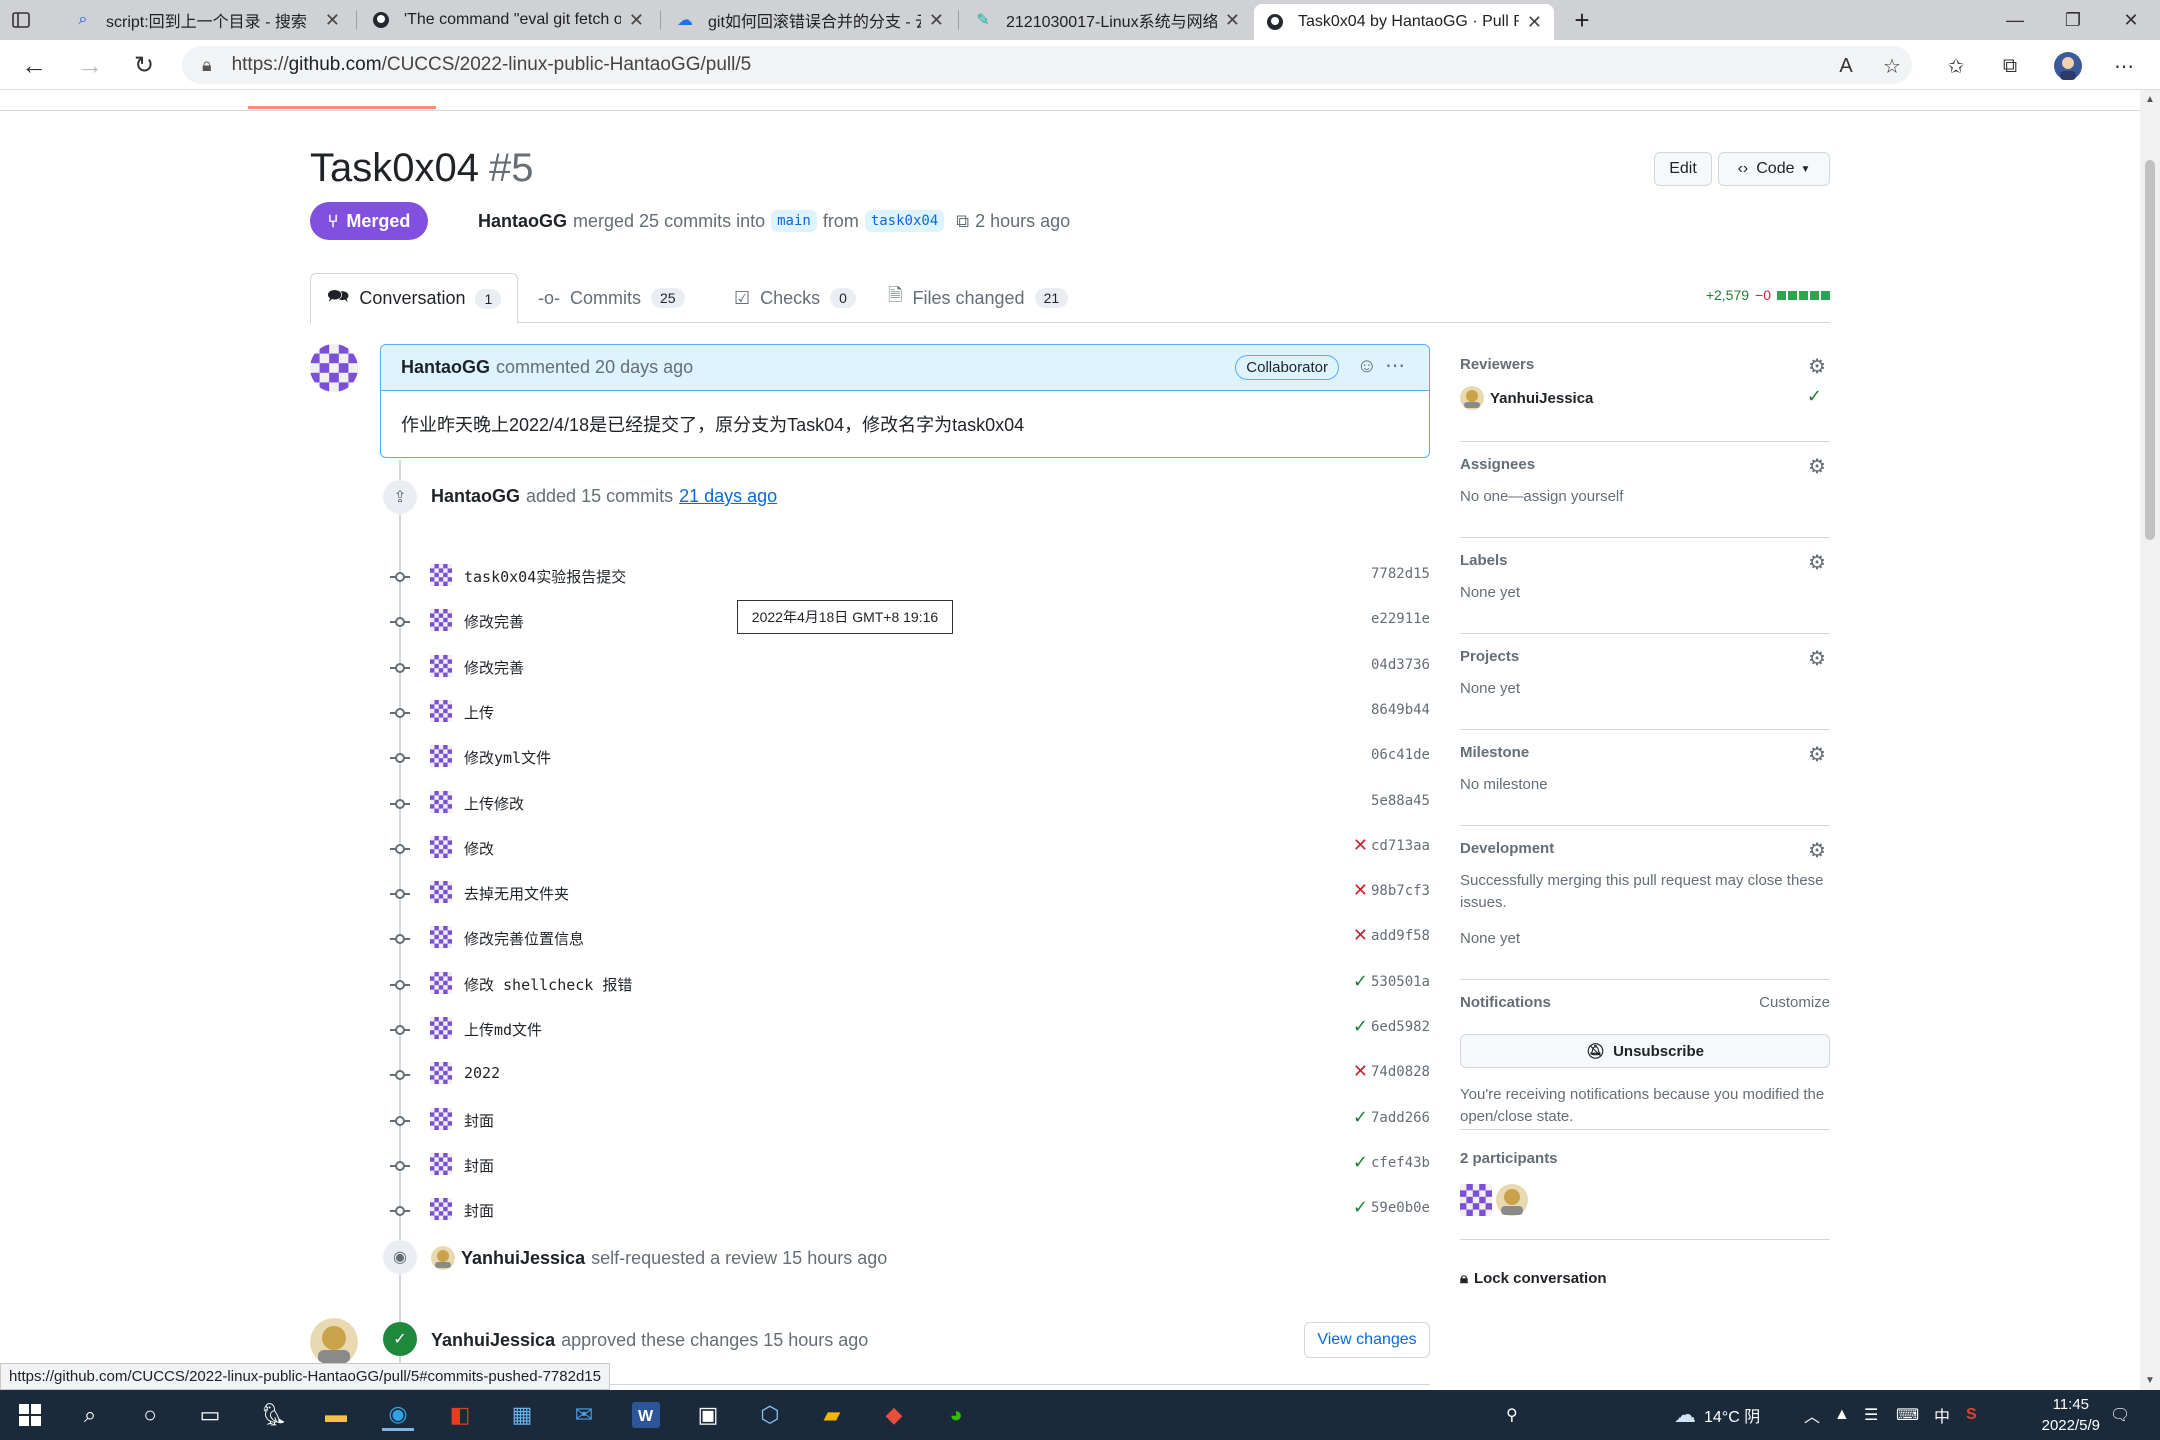 The height and width of the screenshot is (1440, 2160). I want to click on sidebar-title: Projects, so click(1489, 656).